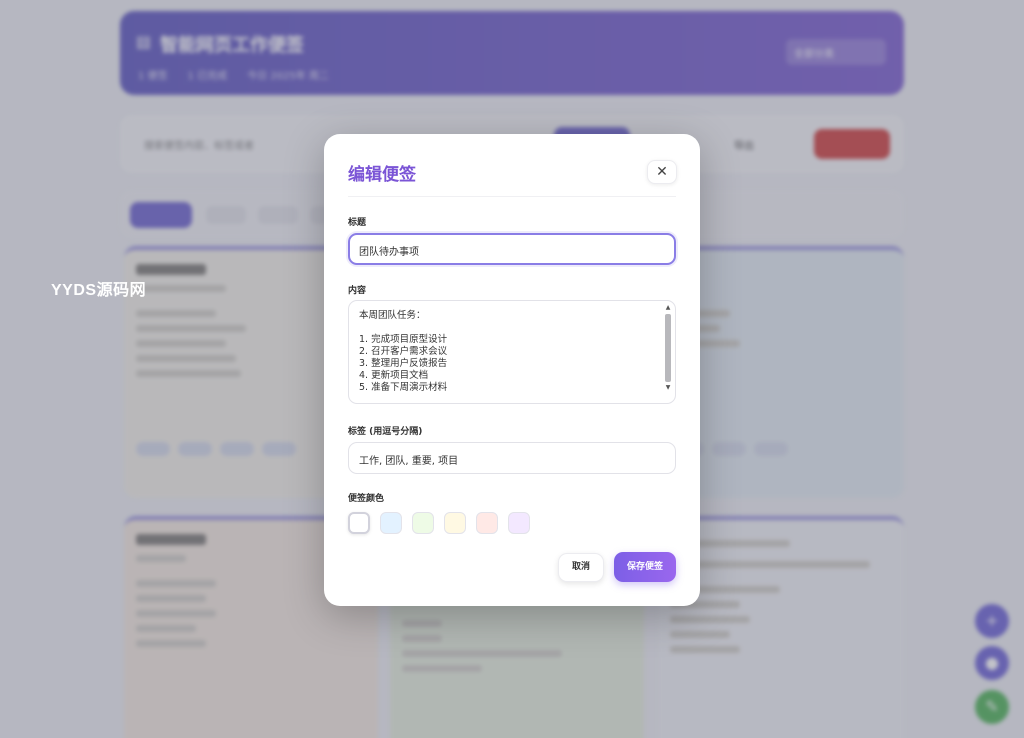  Describe the element at coordinates (394, 375) in the screenshot. I see `content-line: 4. 更新项目文档` at that location.